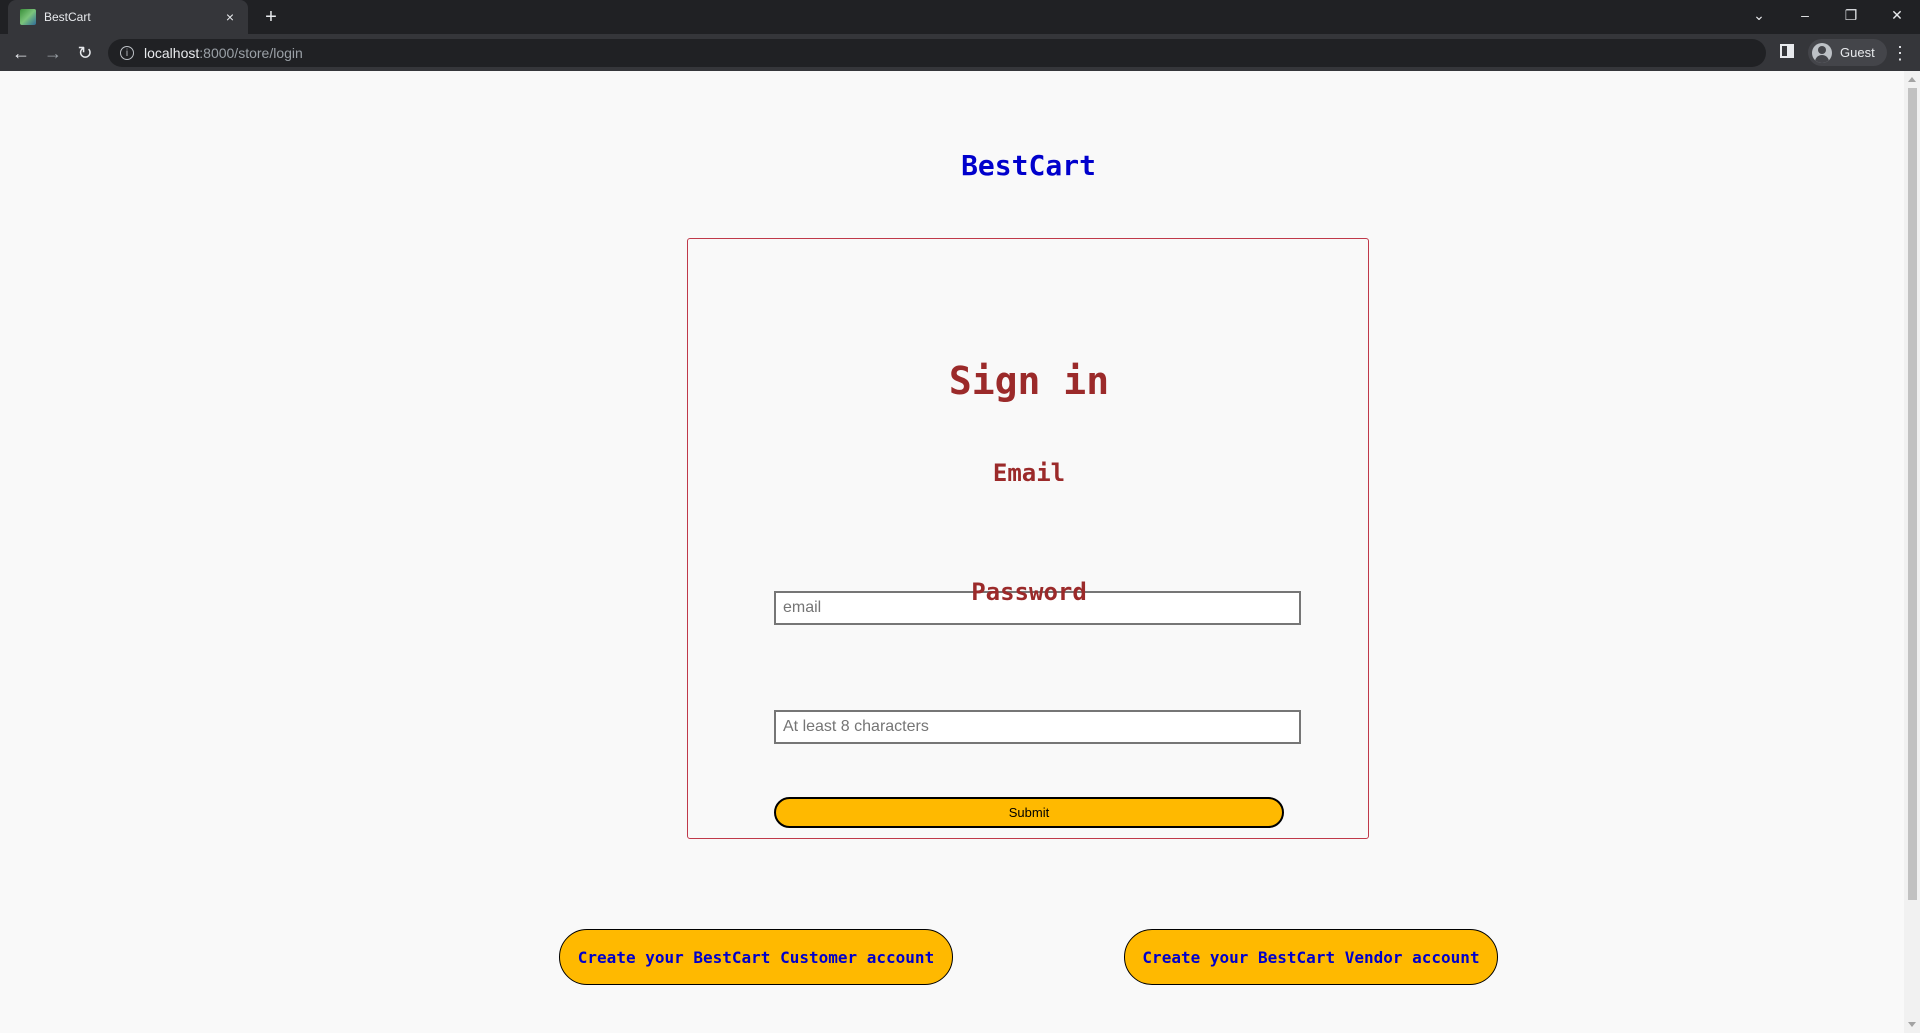 Image resolution: width=1920 pixels, height=1033 pixels. What do you see at coordinates (28, 17) in the screenshot?
I see `site-favicon-icon` at bounding box center [28, 17].